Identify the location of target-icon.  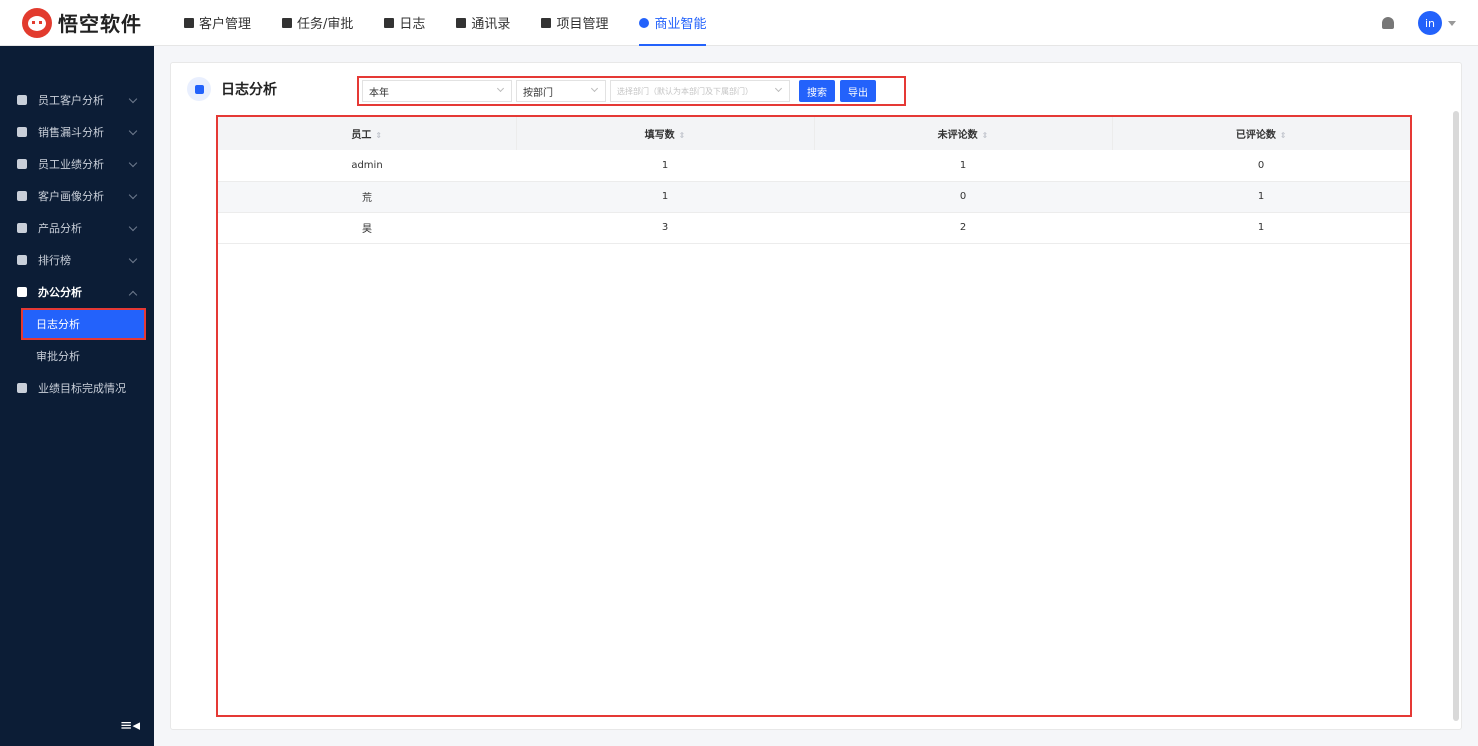
(22, 388).